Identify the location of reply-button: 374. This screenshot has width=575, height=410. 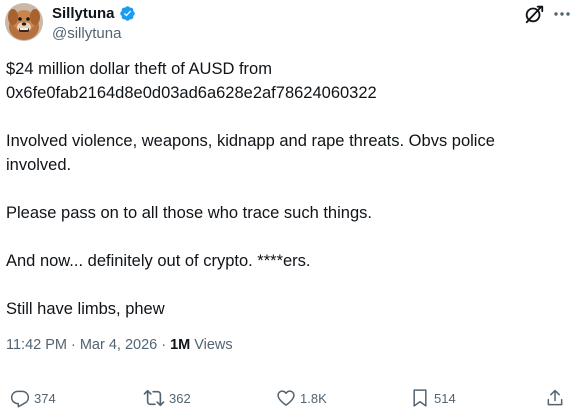
(33, 398).